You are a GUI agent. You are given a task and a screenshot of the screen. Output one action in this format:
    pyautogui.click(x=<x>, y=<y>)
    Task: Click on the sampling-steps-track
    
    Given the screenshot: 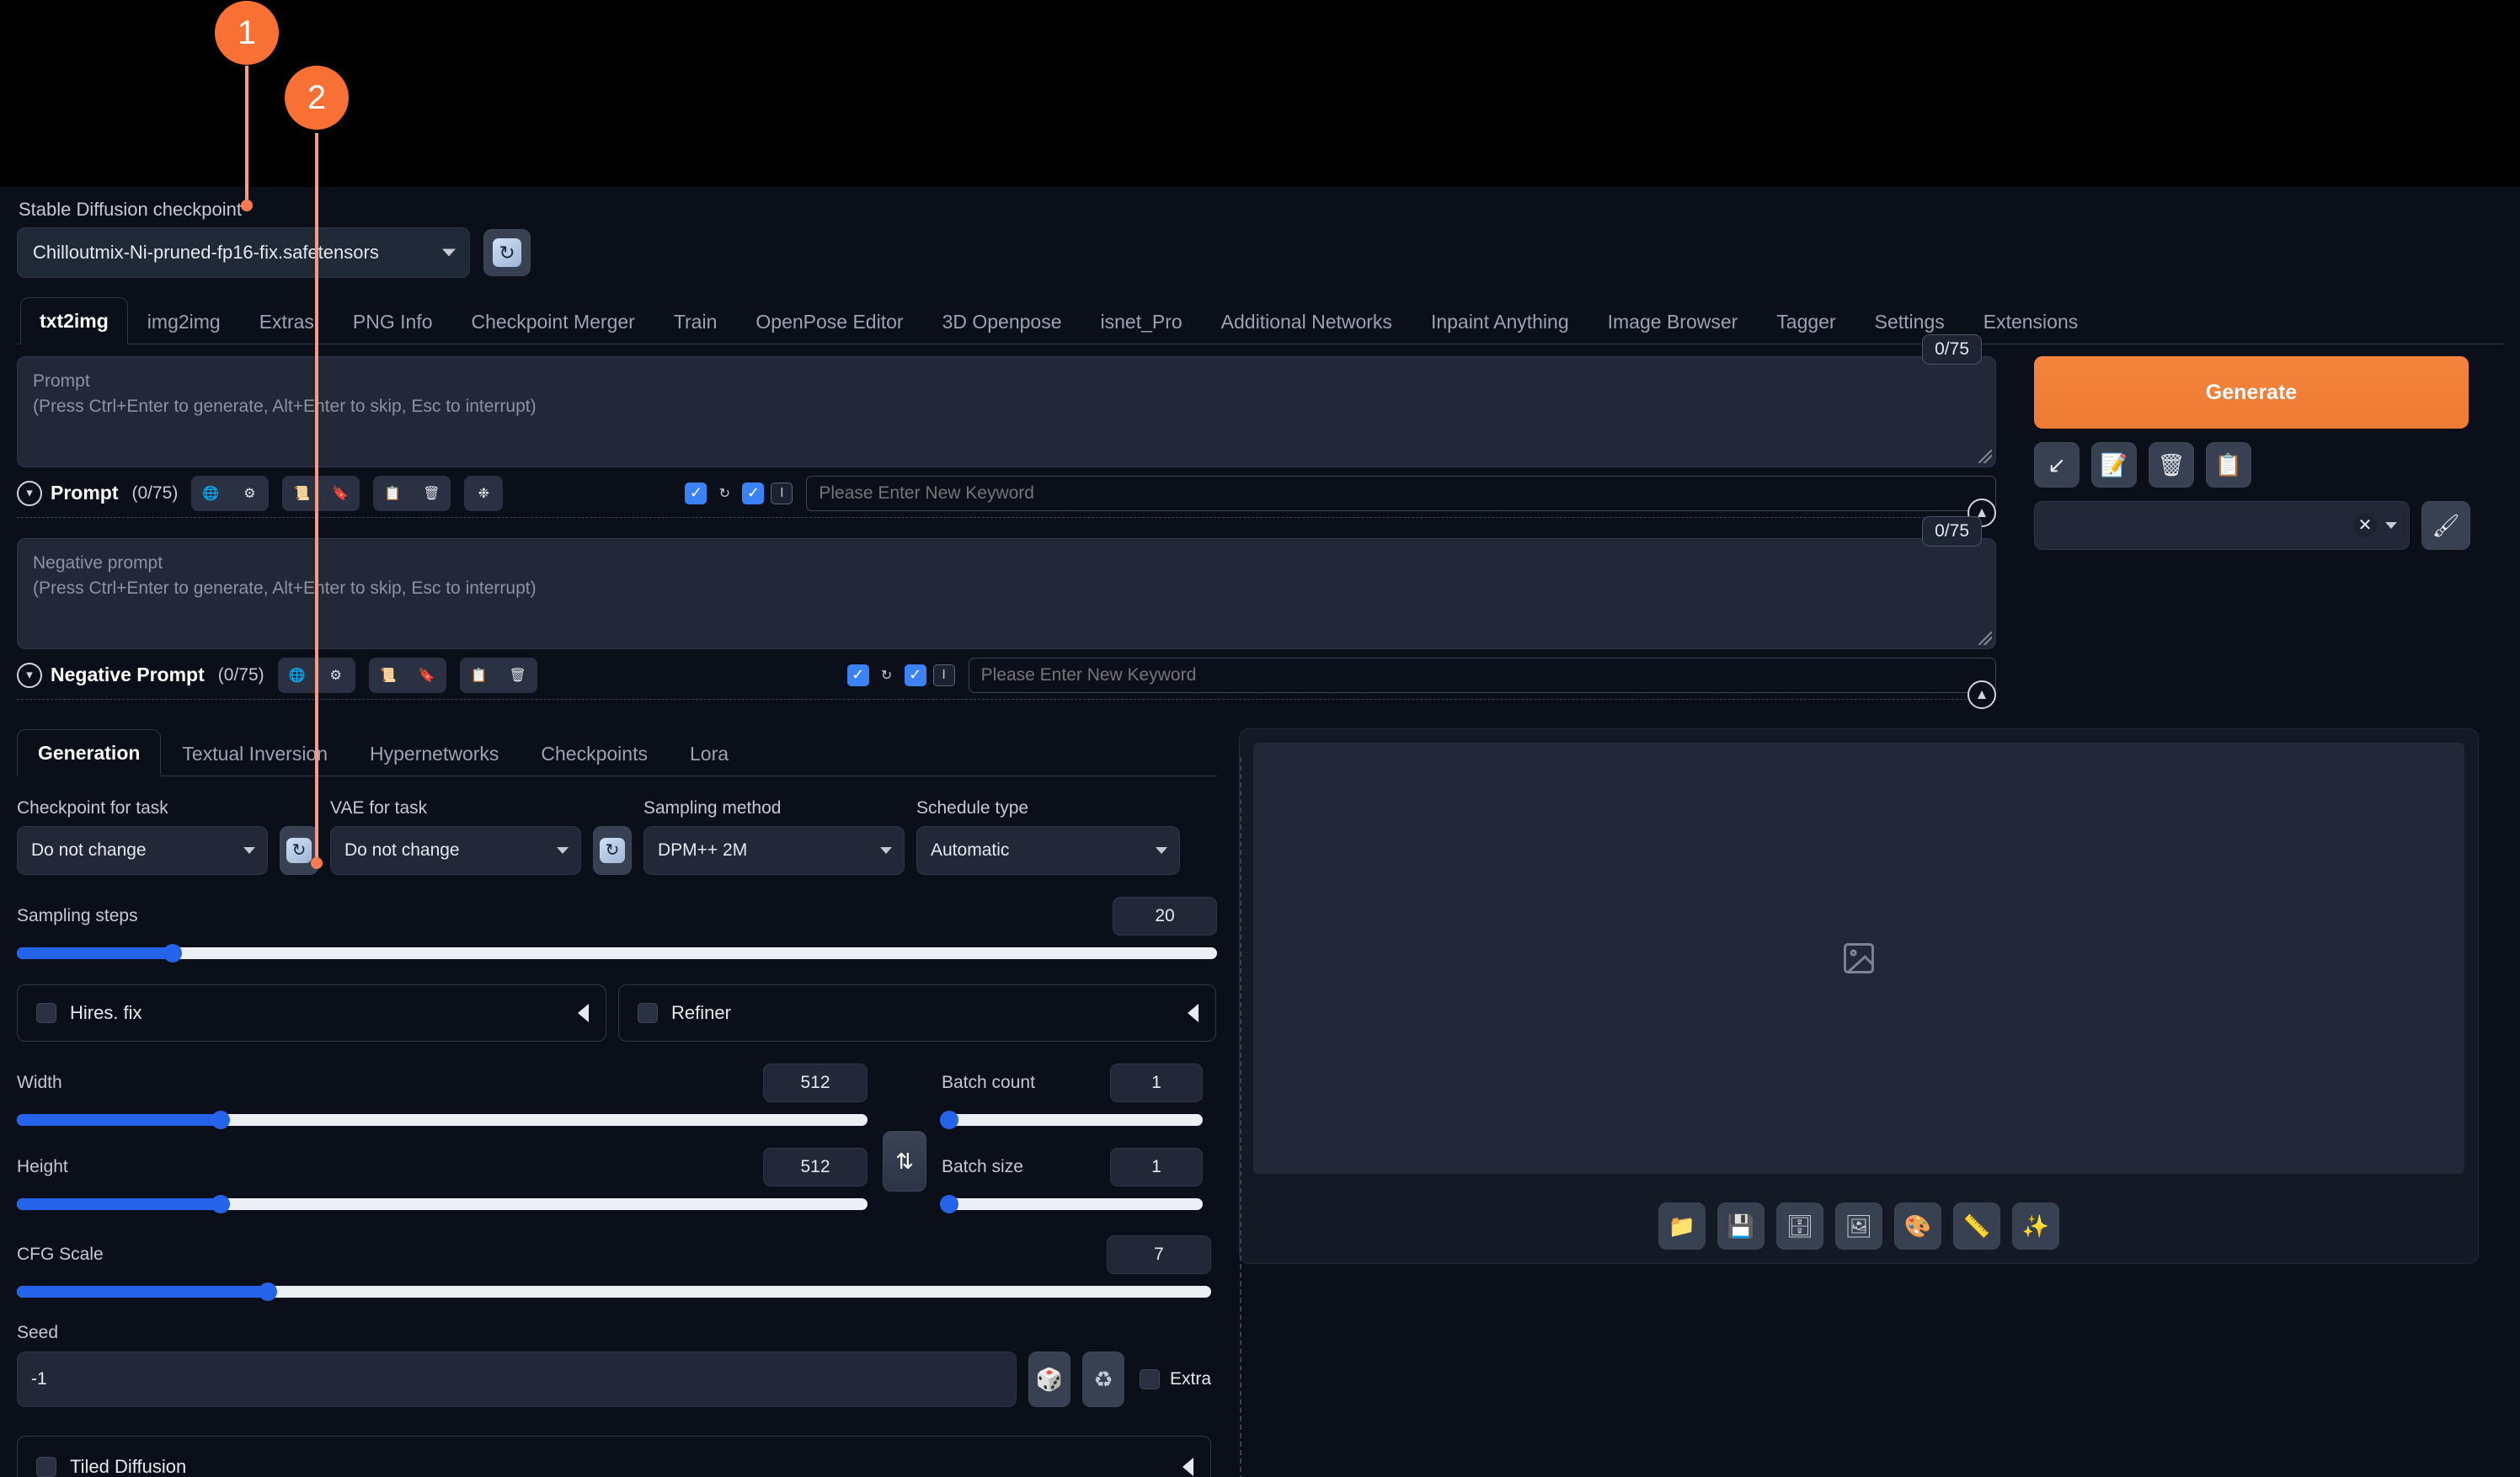 What is the action you would take?
    pyautogui.click(x=617, y=953)
    